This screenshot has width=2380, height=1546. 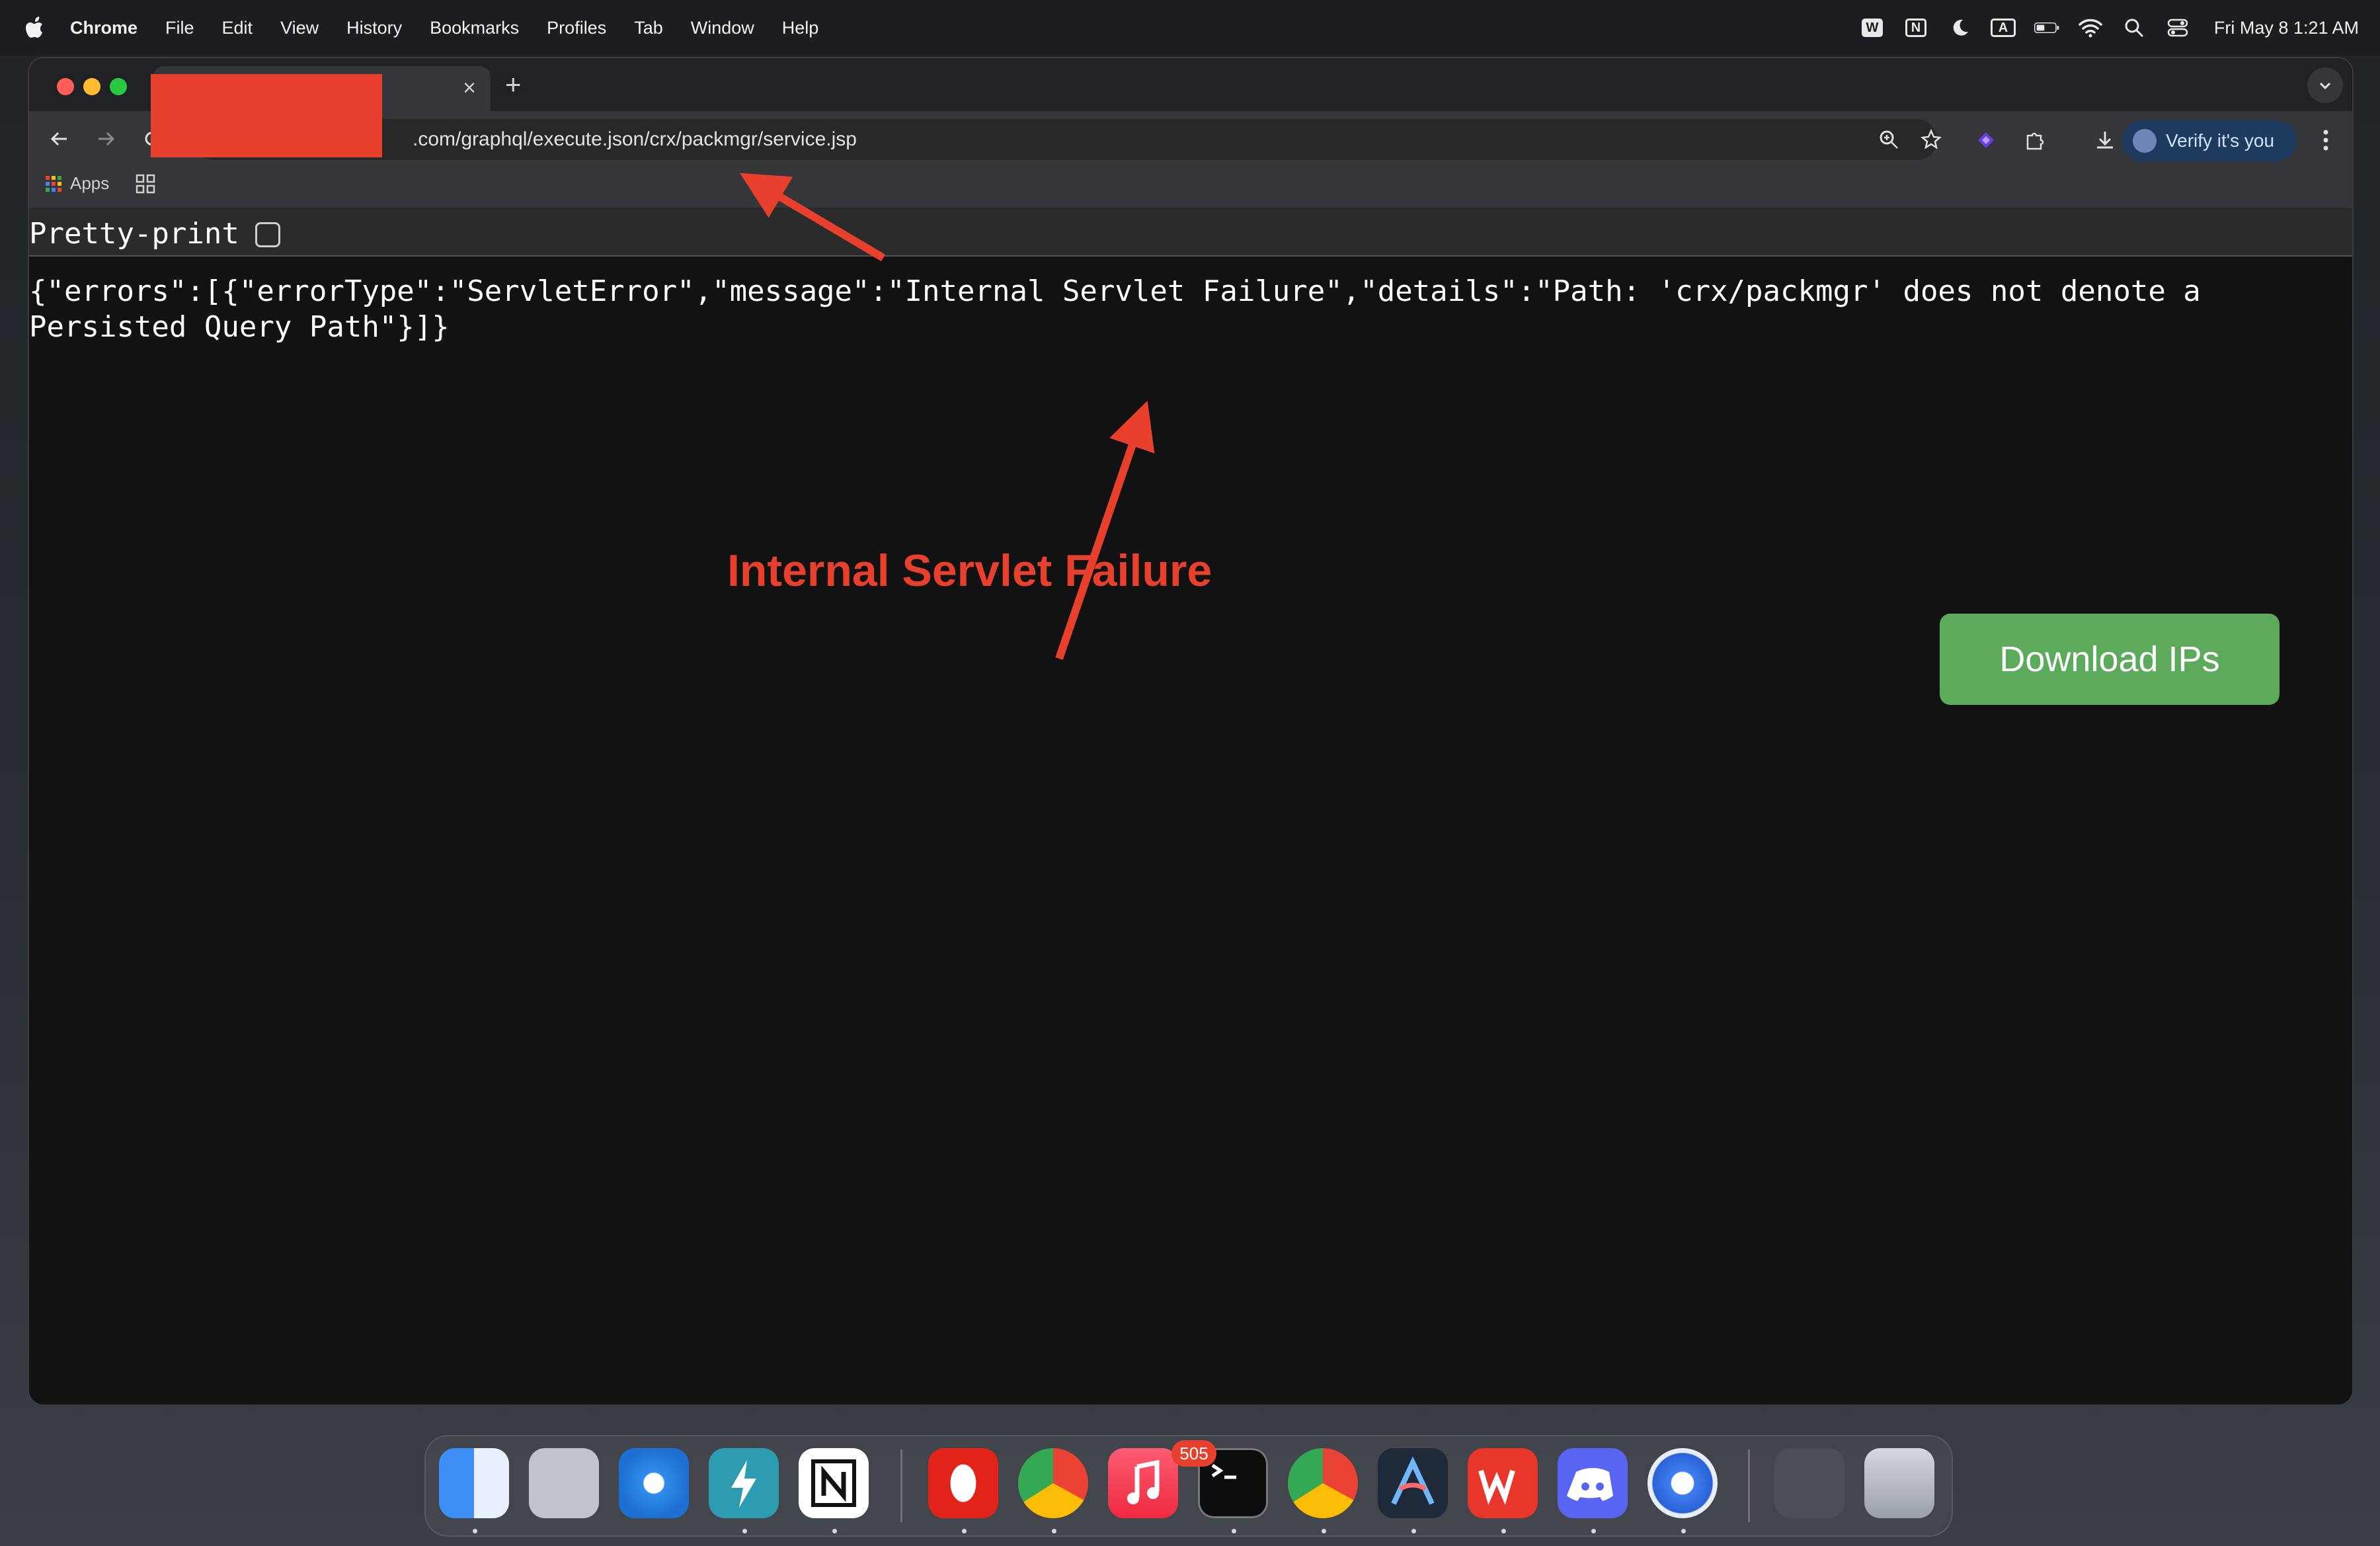 What do you see at coordinates (53, 183) in the screenshot?
I see `apps-grid-icon` at bounding box center [53, 183].